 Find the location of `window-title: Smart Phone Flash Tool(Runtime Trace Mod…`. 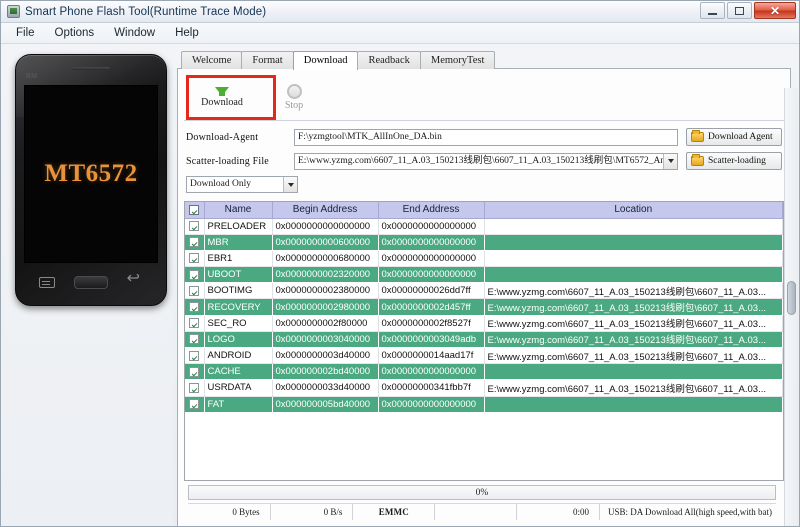

window-title: Smart Phone Flash Tool(Runtime Trace Mod… is located at coordinates (146, 11).